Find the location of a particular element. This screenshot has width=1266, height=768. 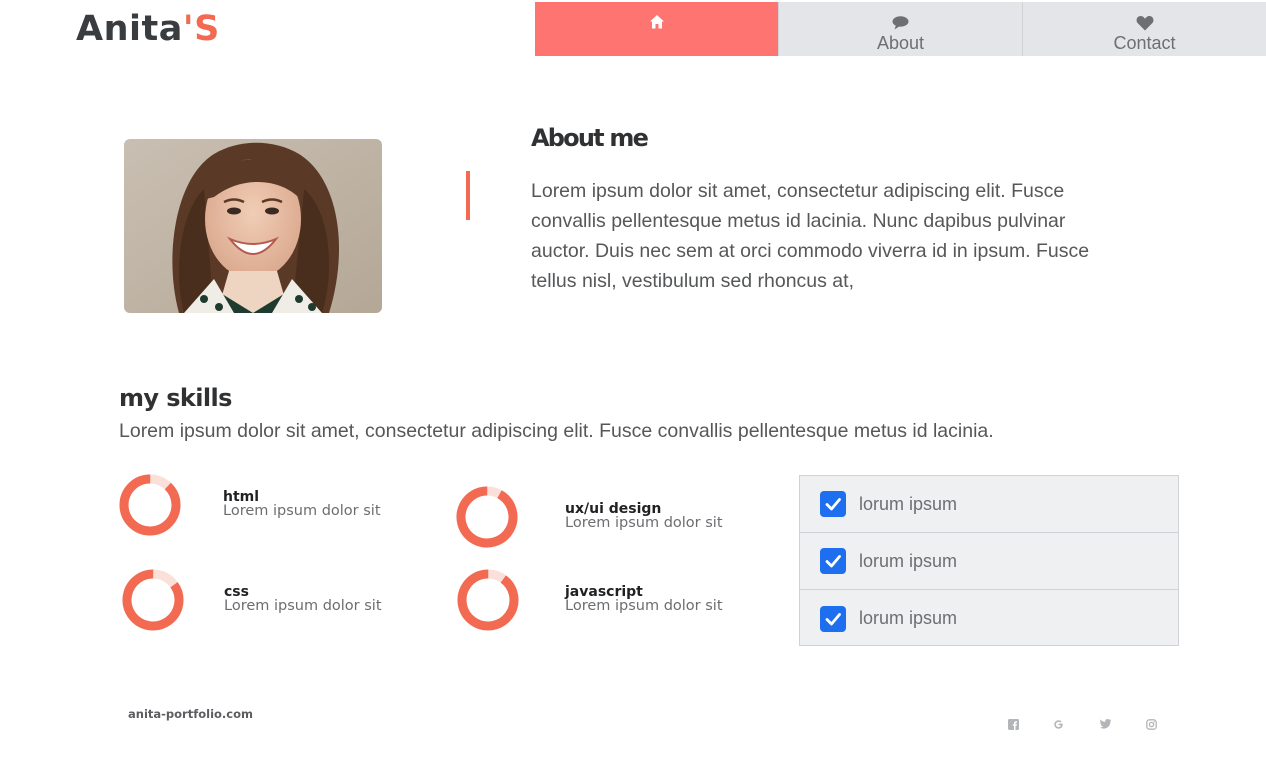

google-icon is located at coordinates (1058, 724).